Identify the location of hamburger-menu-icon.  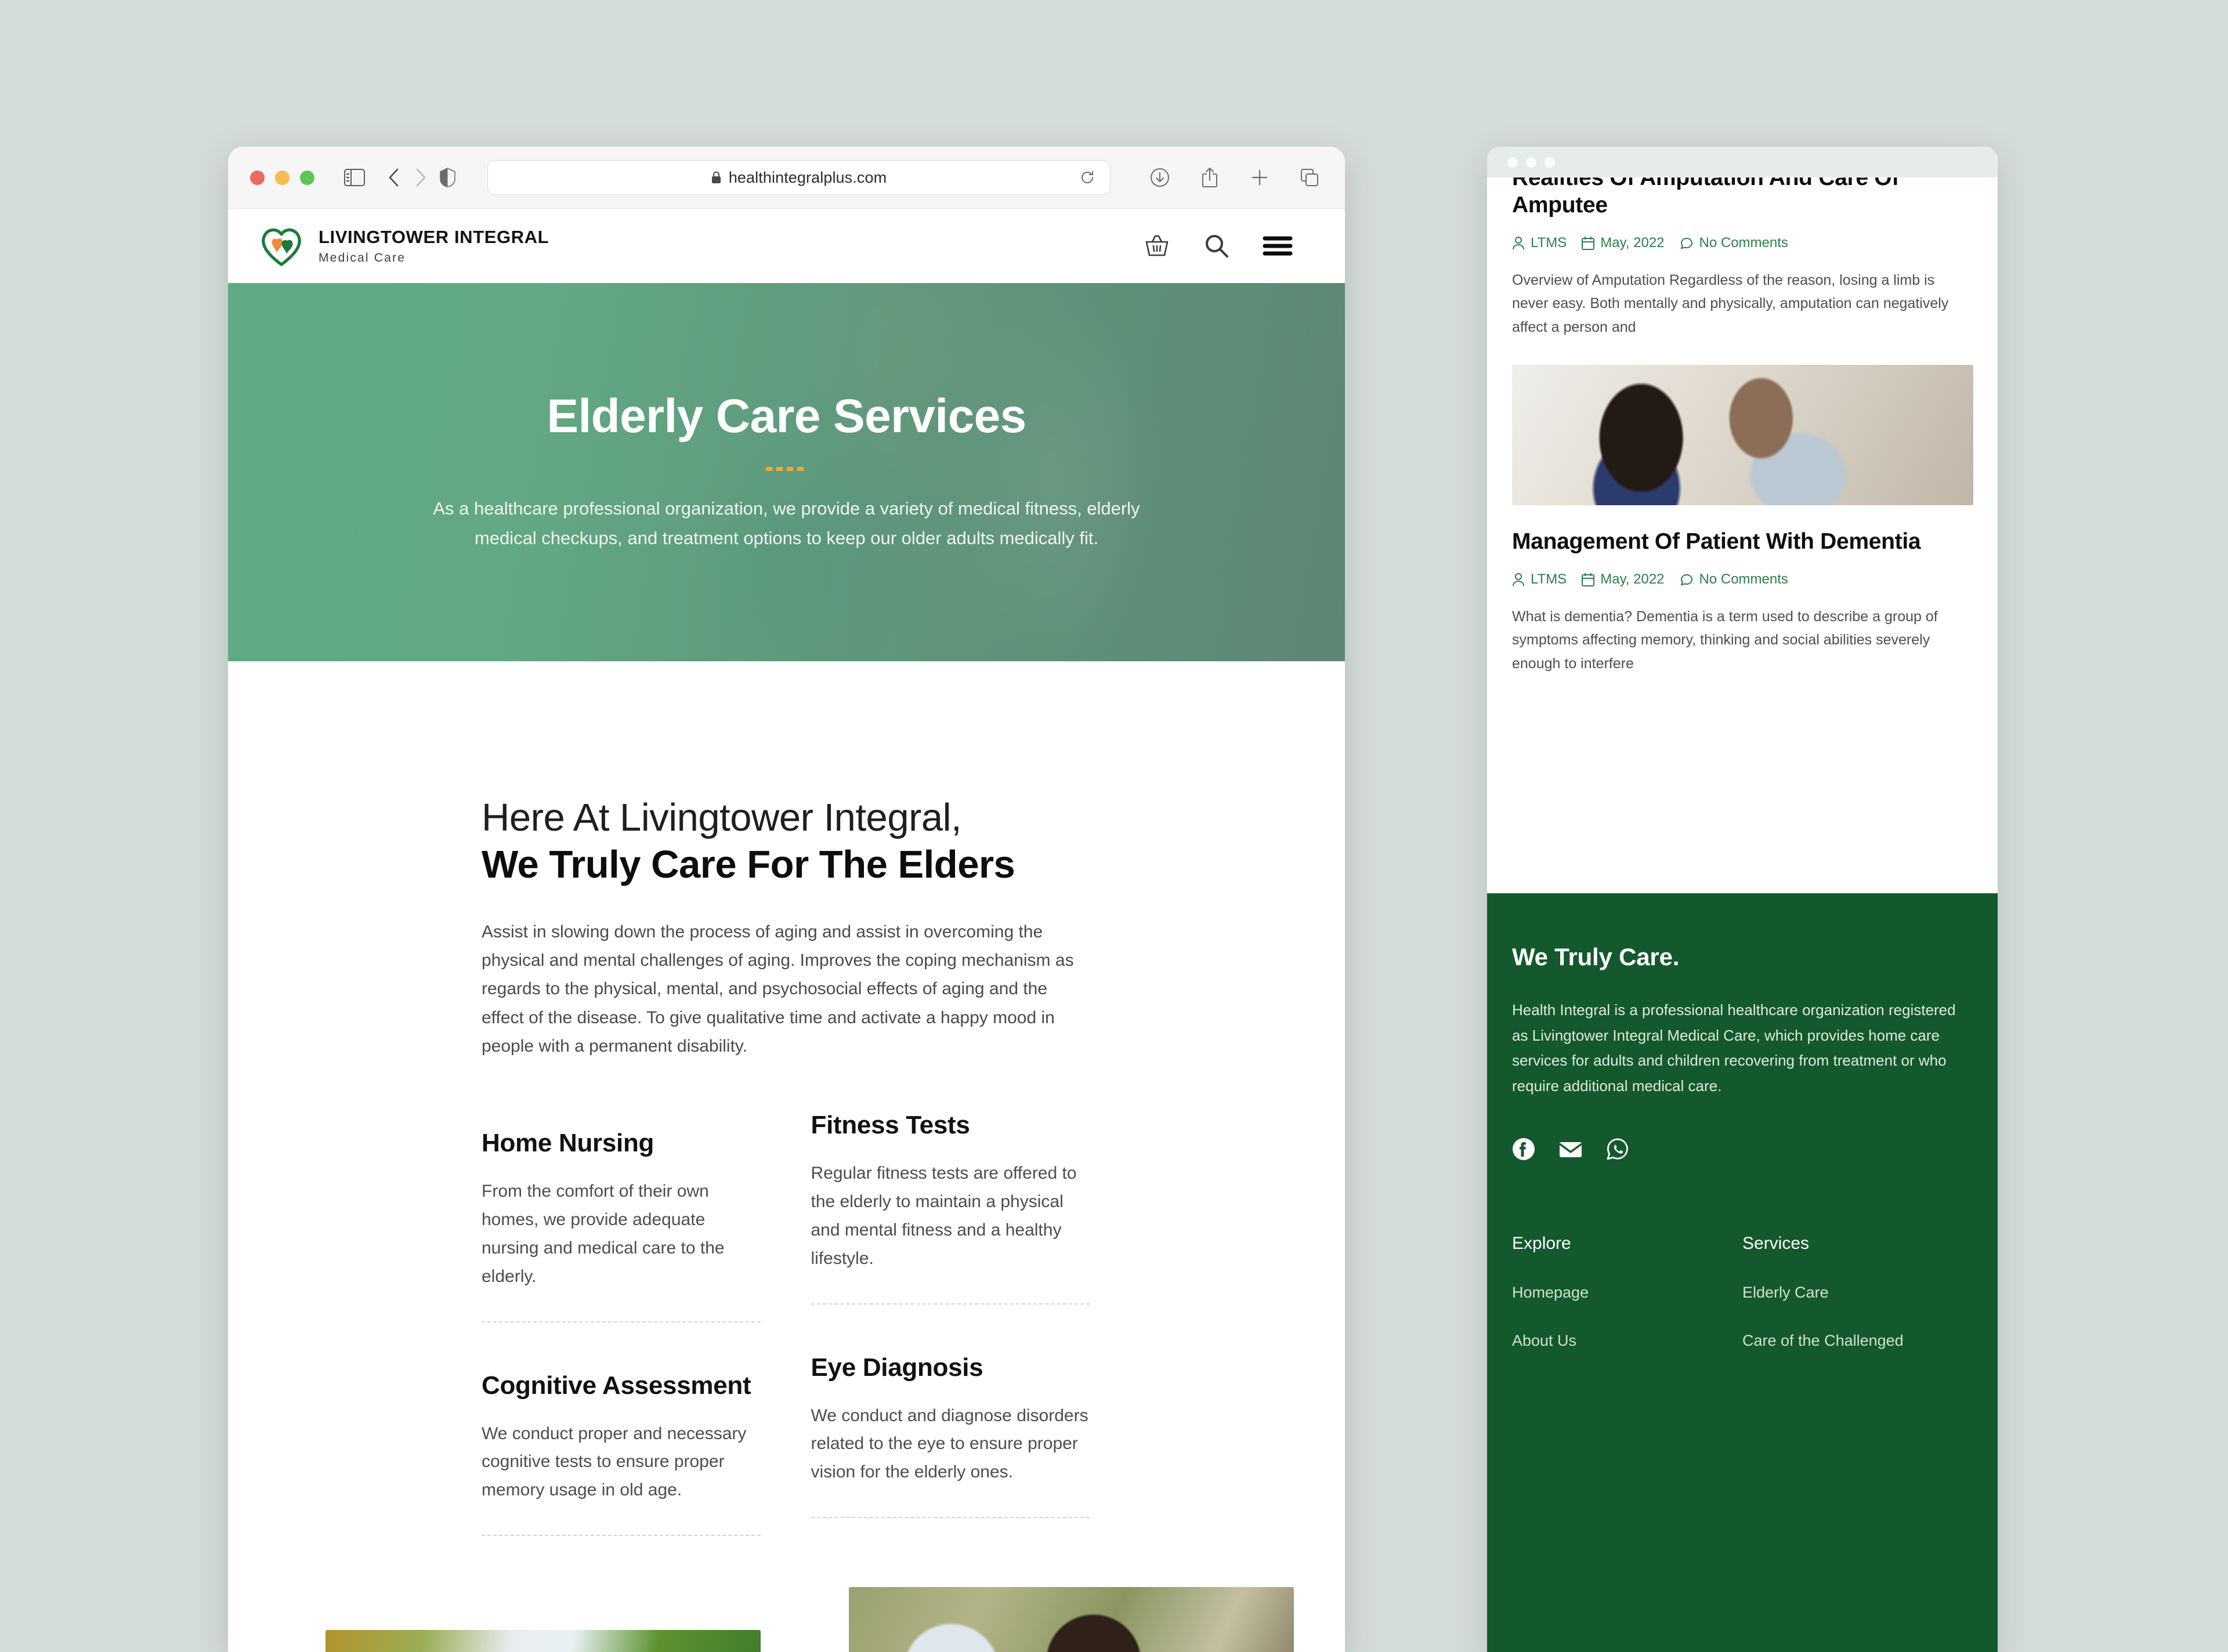
(1278, 246).